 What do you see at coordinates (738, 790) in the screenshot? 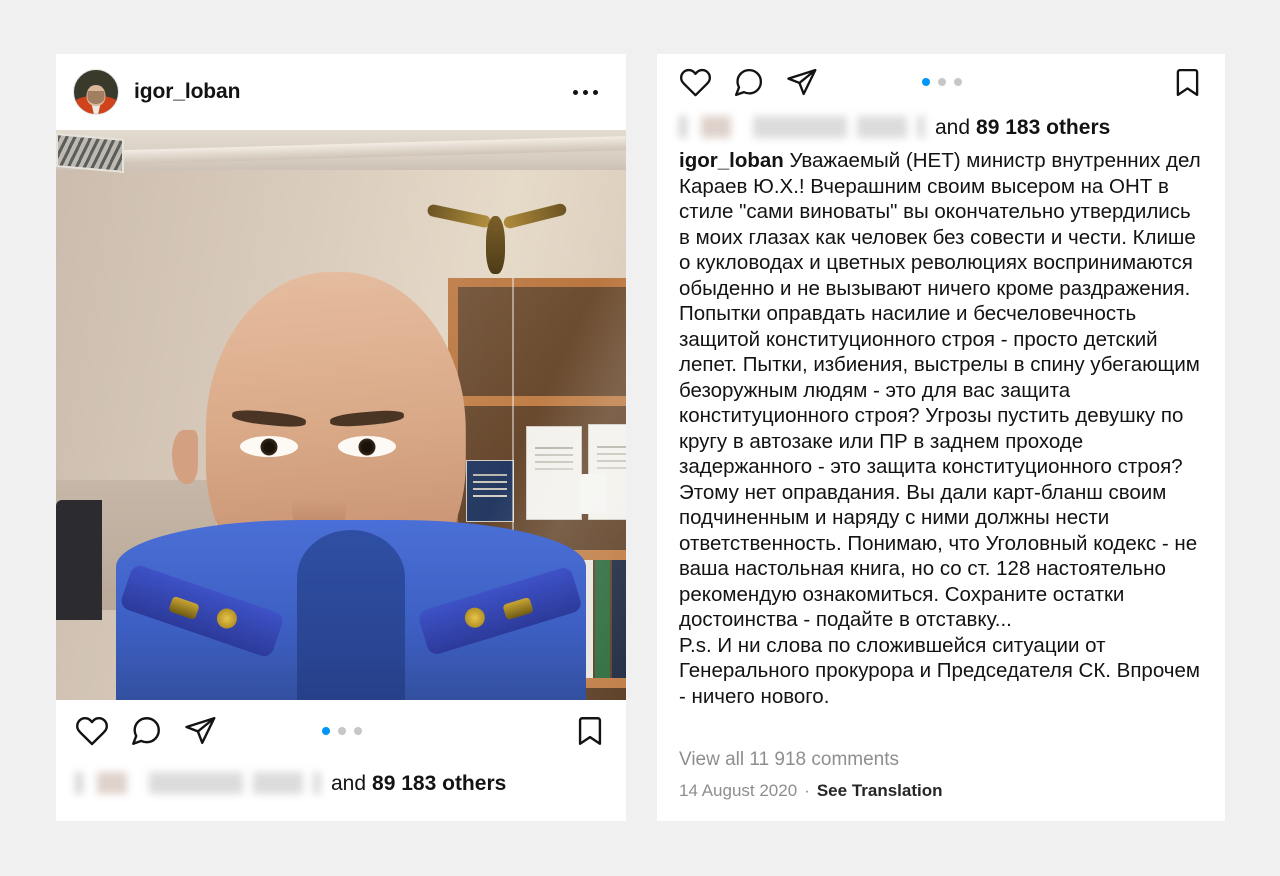
I see `post-date: 14 August 2020` at bounding box center [738, 790].